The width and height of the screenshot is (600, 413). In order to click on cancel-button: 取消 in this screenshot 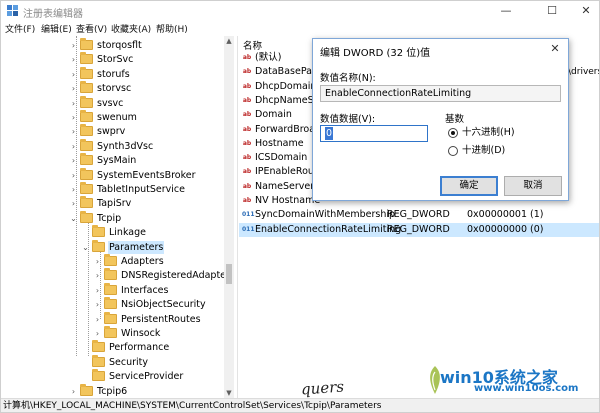, I will do `click(533, 186)`.